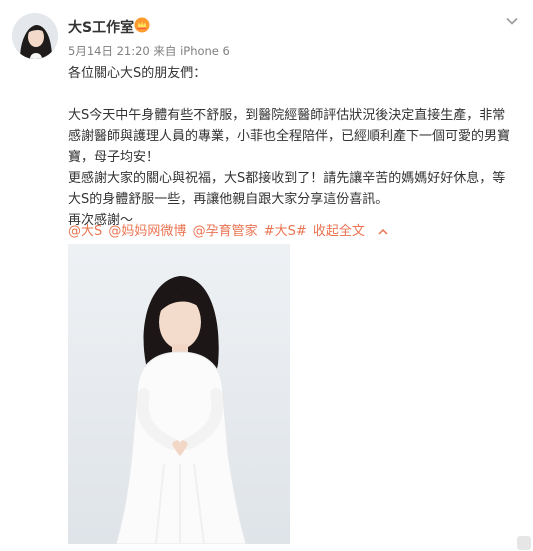  What do you see at coordinates (228, 199) in the screenshot?
I see `content-line: 大S的身體舒服一些，再讓他親自跟大家分享這份喜訊。` at bounding box center [228, 199].